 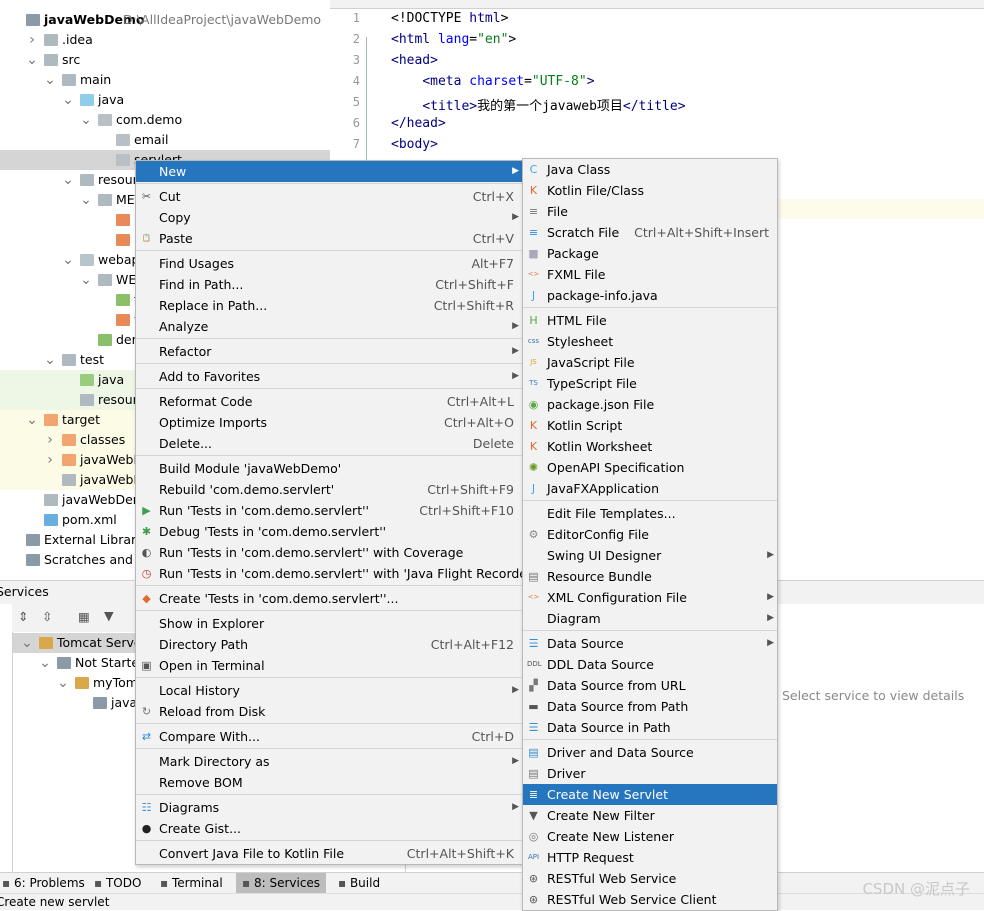 What do you see at coordinates (650, 836) in the screenshot?
I see `menu-item-create-new-listener: ◎ Create New Listener` at bounding box center [650, 836].